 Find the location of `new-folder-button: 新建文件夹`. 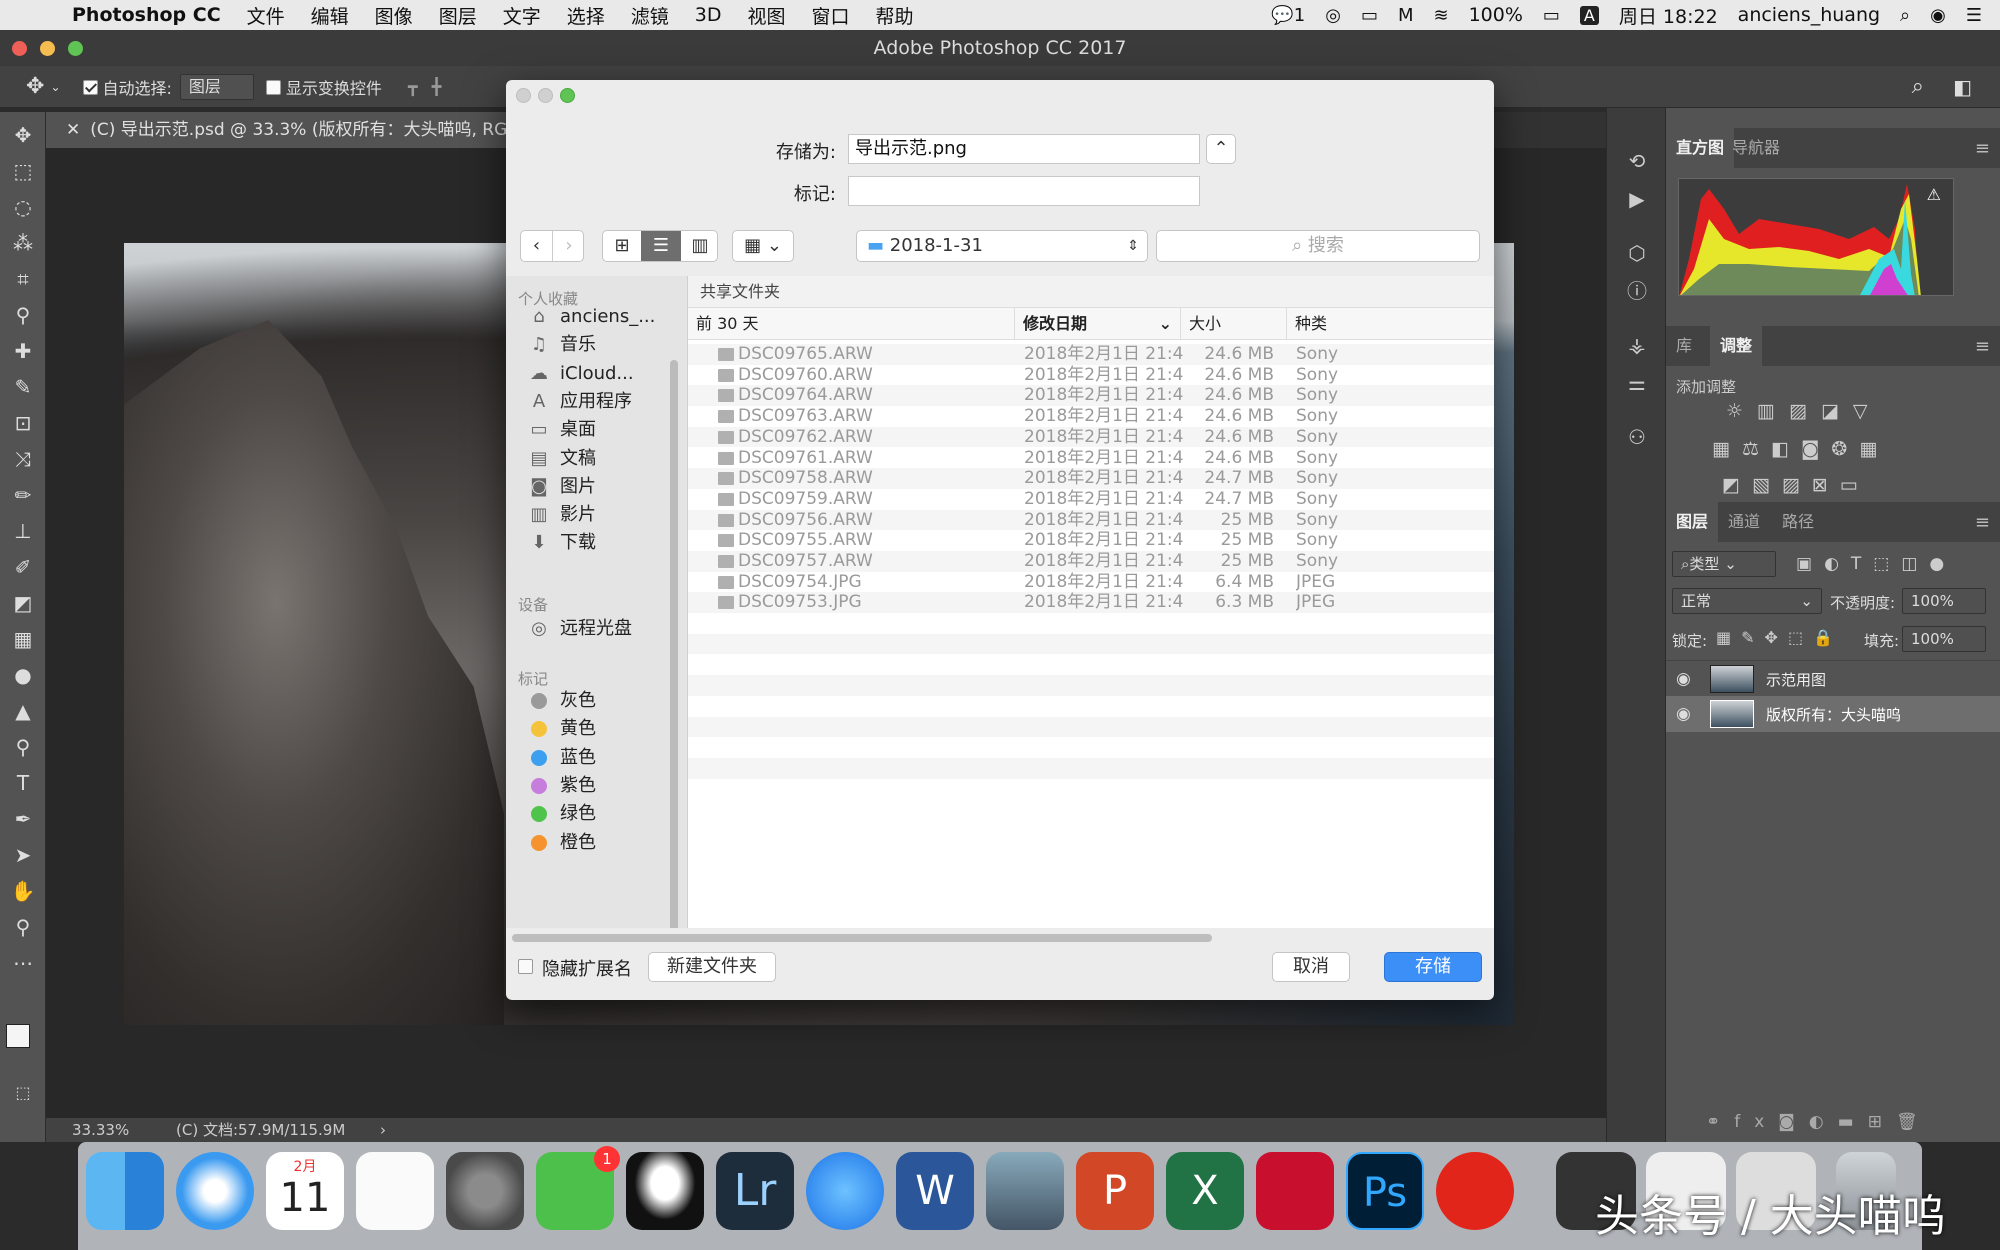

new-folder-button: 新建文件夹 is located at coordinates (712, 967).